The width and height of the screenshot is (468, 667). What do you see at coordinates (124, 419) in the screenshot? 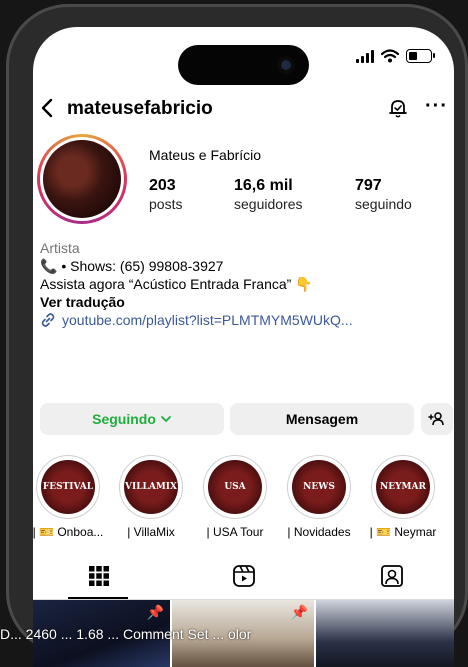
I see `following-button-label: Seguindo` at bounding box center [124, 419].